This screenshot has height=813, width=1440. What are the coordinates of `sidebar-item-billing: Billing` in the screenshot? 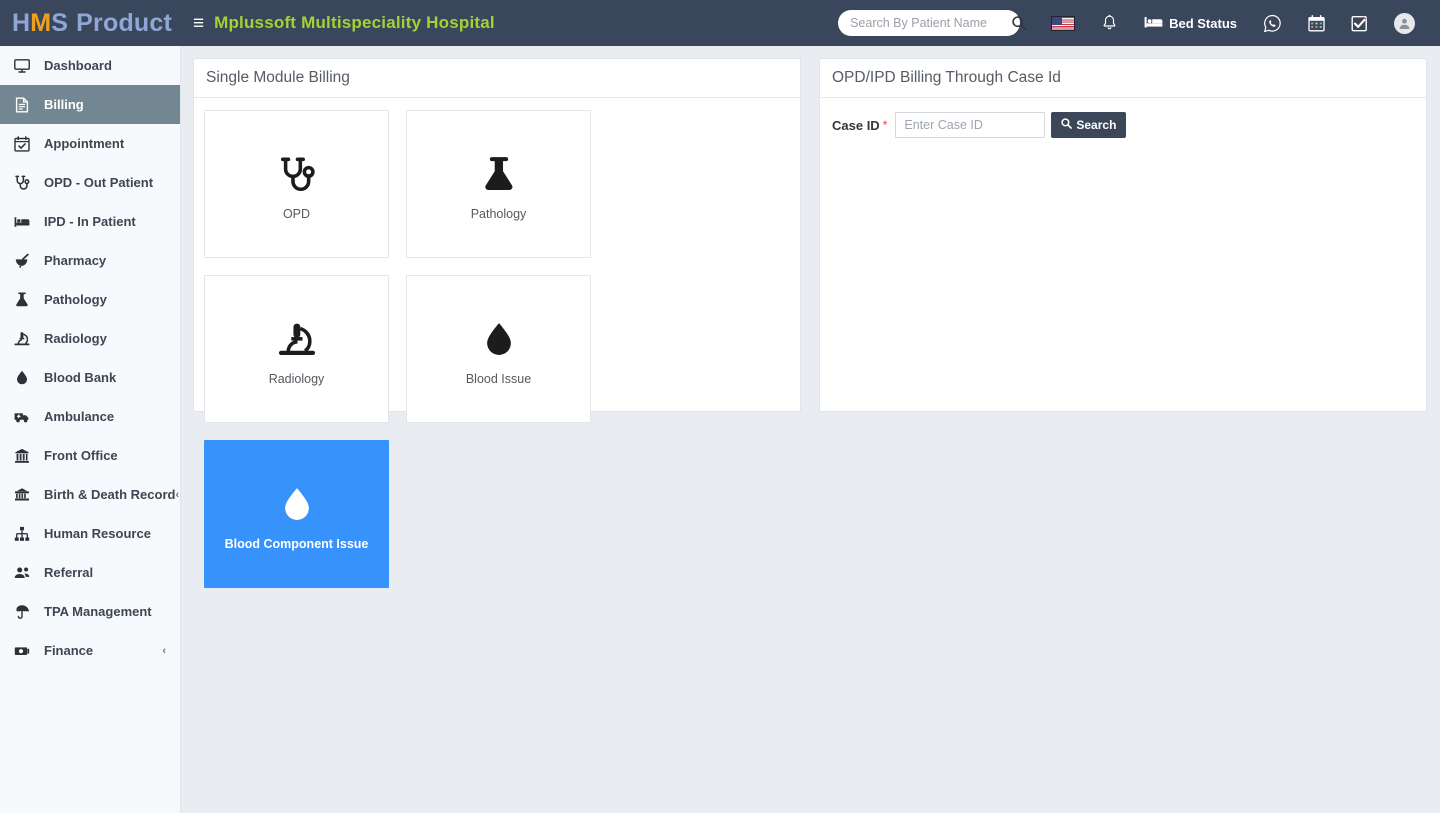 It's located at (90, 104).